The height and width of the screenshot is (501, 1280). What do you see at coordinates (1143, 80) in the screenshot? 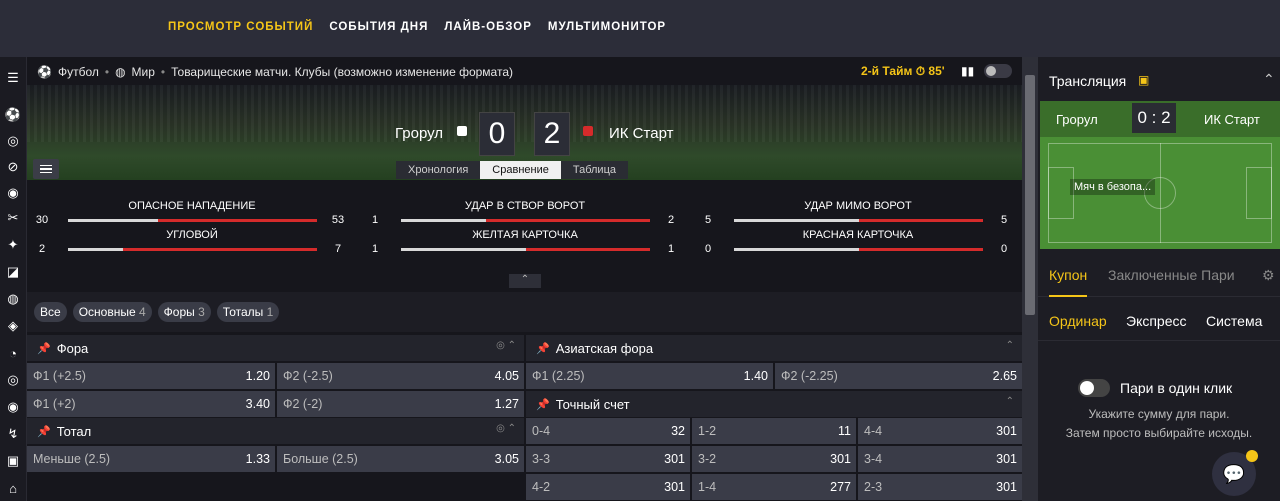
I see `broadcast-icon: ▣` at bounding box center [1143, 80].